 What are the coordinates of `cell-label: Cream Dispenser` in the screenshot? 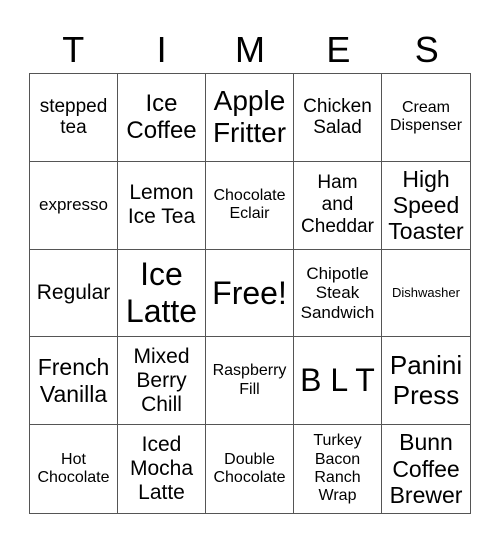 It's located at (426, 117).